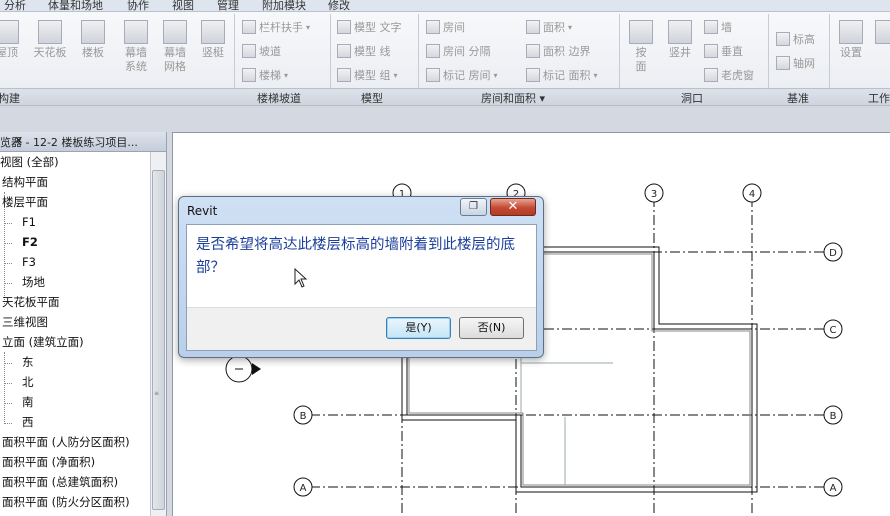  Describe the element at coordinates (138, 5) in the screenshot. I see `menu-item-collaborate: 协作` at that location.